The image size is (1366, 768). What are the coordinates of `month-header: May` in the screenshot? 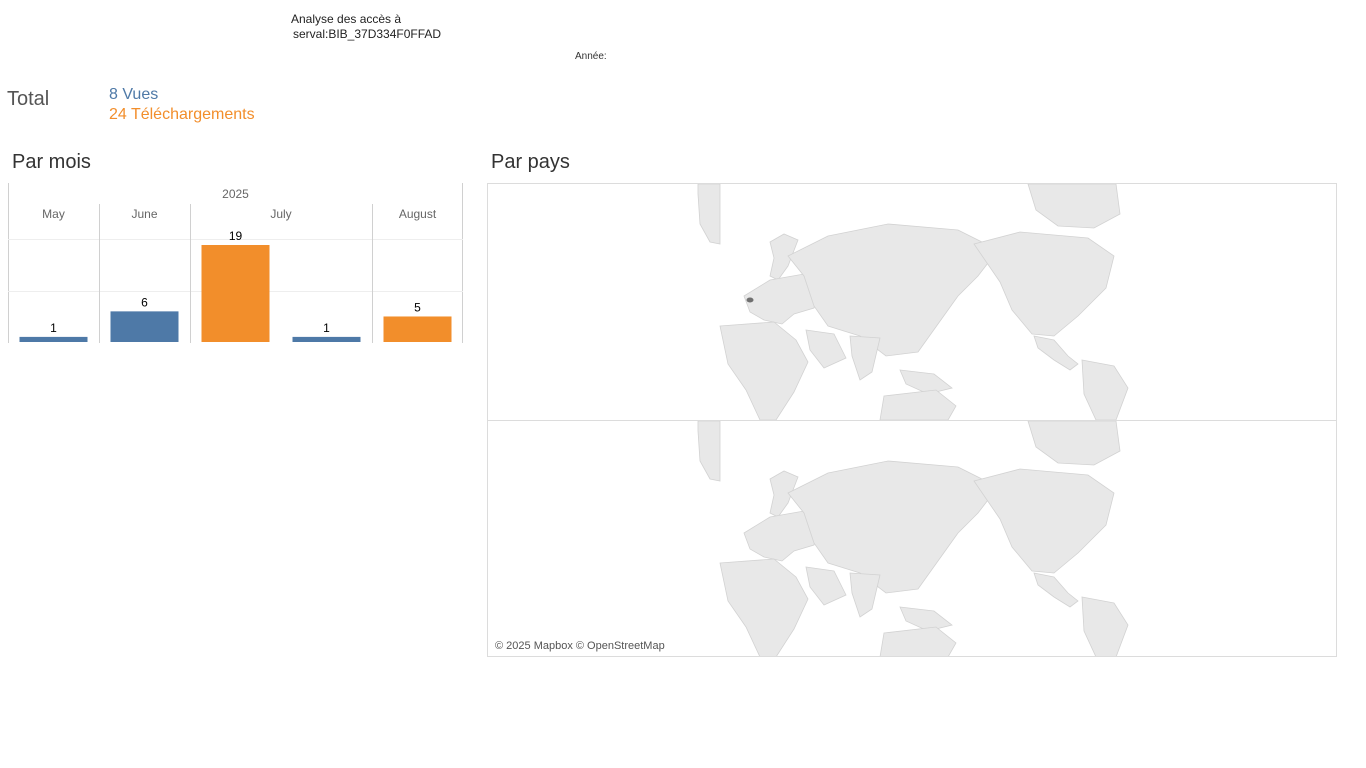 It's located at (53, 214).